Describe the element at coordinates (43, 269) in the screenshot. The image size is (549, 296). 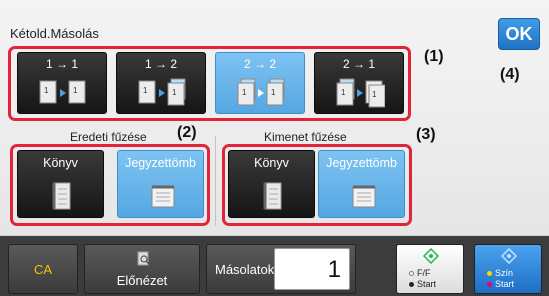
I see `clear-all-button: CA` at that location.